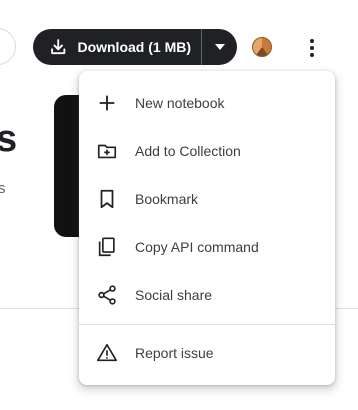 The height and width of the screenshot is (410, 358). Describe the element at coordinates (188, 151) in the screenshot. I see `menu-item-label: Add to Collection` at that location.